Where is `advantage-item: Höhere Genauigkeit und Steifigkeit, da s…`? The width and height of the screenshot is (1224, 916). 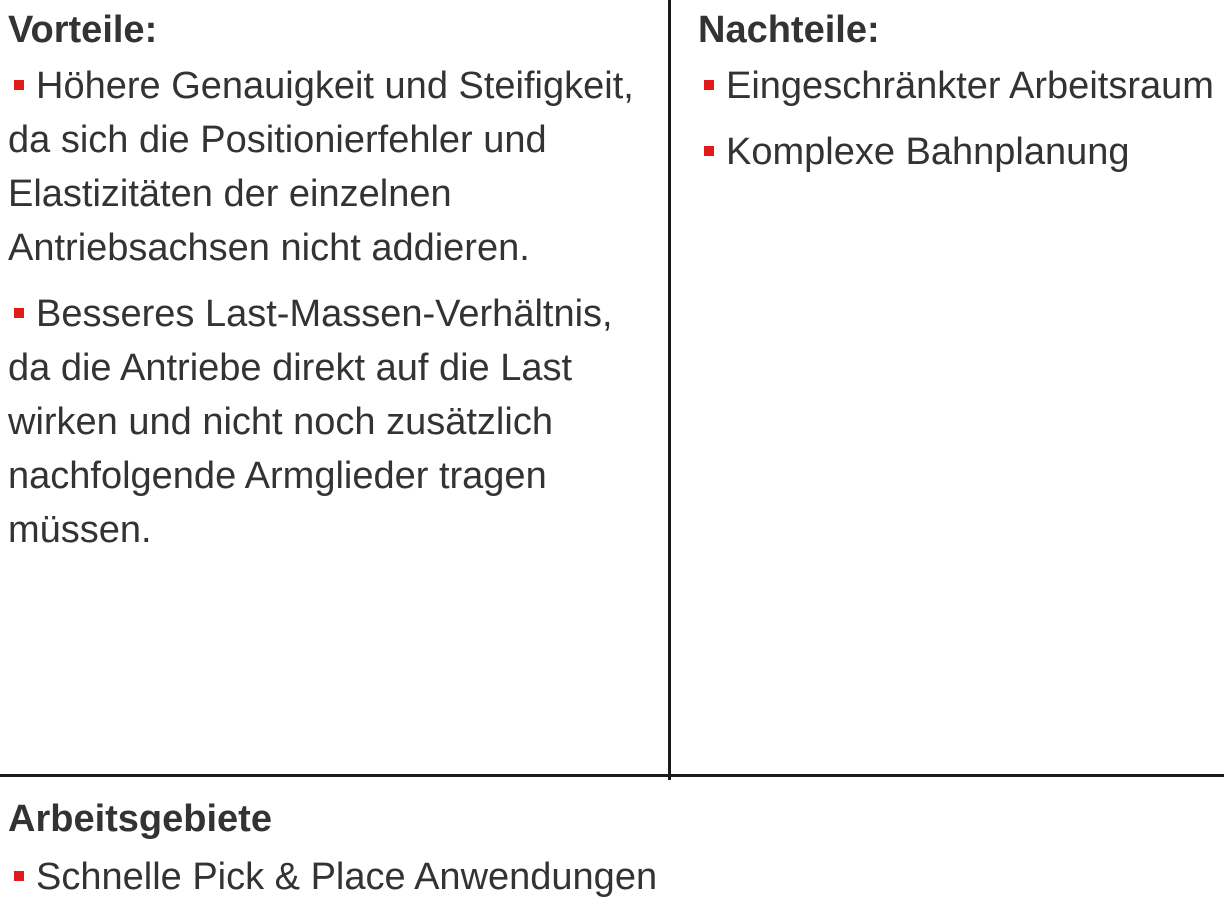
advantage-item: Höhere Genauigkeit und Steifigkeit, da s… is located at coordinates (333, 167).